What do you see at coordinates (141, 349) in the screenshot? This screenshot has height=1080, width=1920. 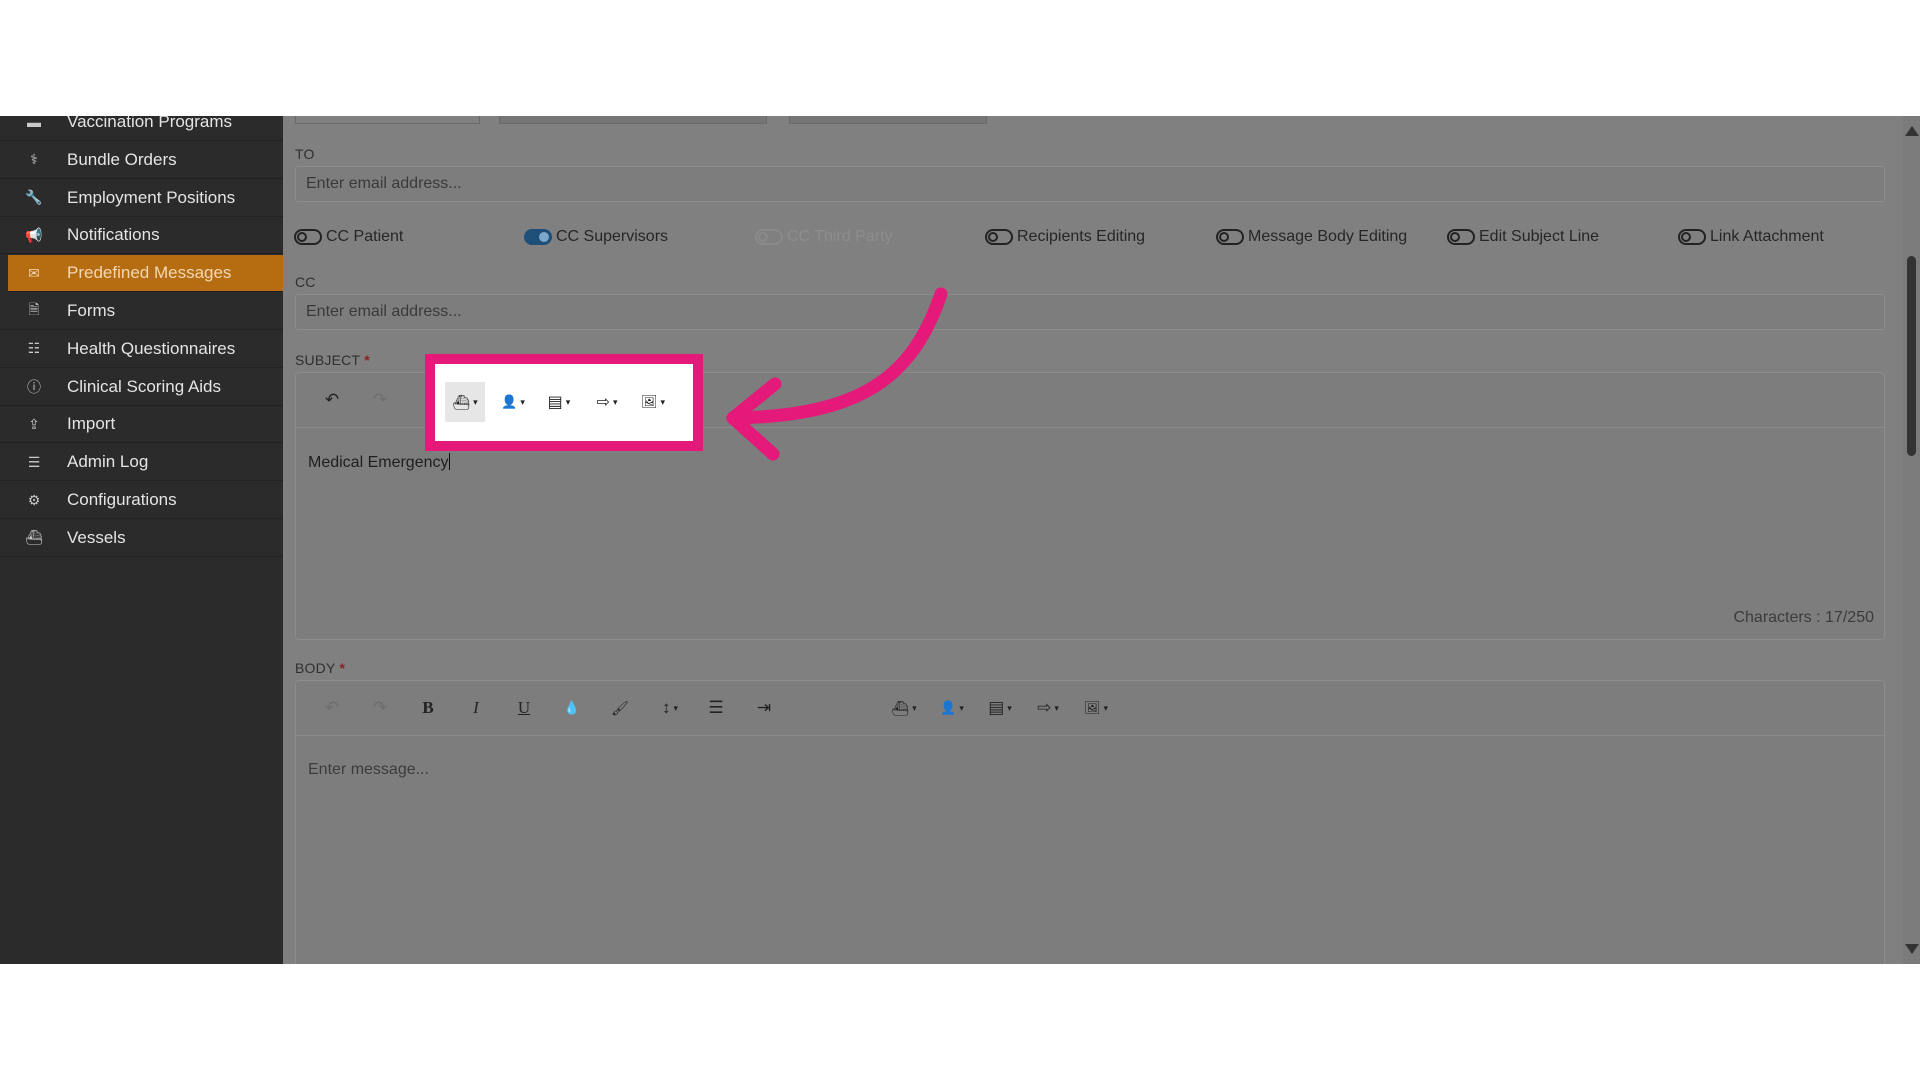 I see `sidebar-item-health-questionnaires: ☷ Health Questionnaires` at bounding box center [141, 349].